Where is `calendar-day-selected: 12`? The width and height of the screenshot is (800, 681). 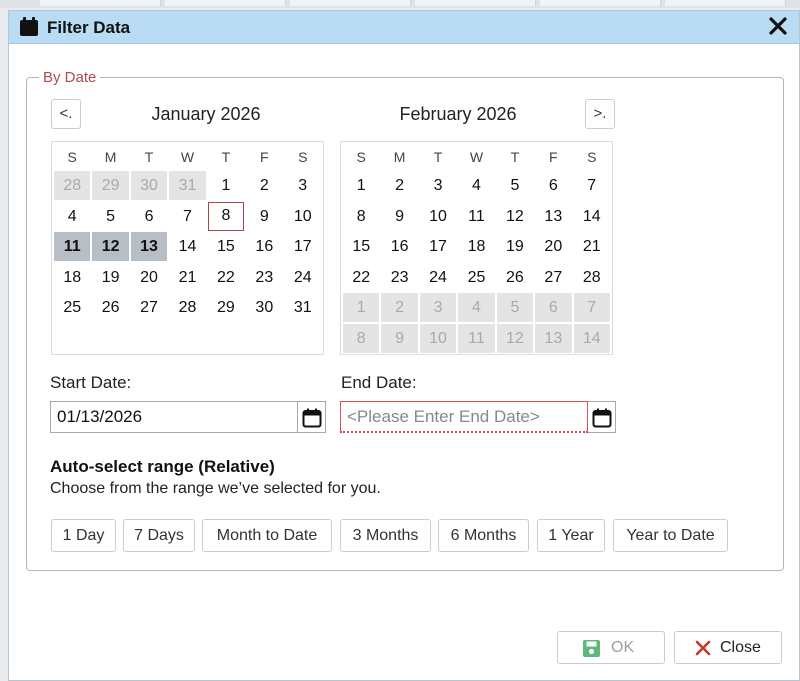 calendar-day-selected: 12 is located at coordinates (110, 246).